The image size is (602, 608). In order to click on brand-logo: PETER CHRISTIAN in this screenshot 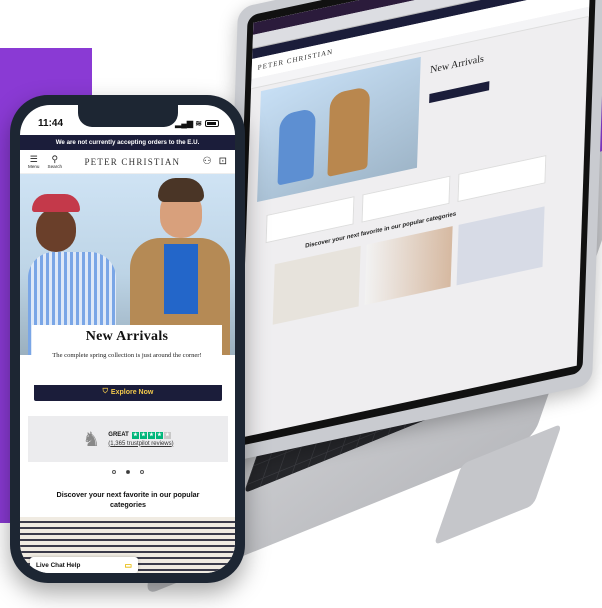, I will do `click(132, 162)`.